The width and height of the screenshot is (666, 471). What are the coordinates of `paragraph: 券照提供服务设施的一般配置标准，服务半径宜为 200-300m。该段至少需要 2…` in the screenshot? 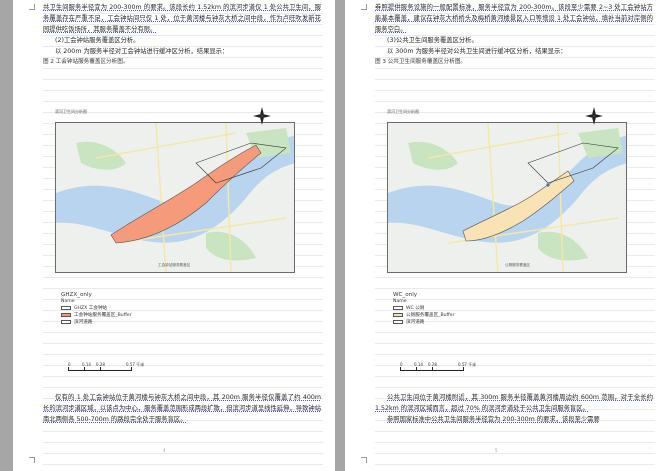 It's located at (514, 18).